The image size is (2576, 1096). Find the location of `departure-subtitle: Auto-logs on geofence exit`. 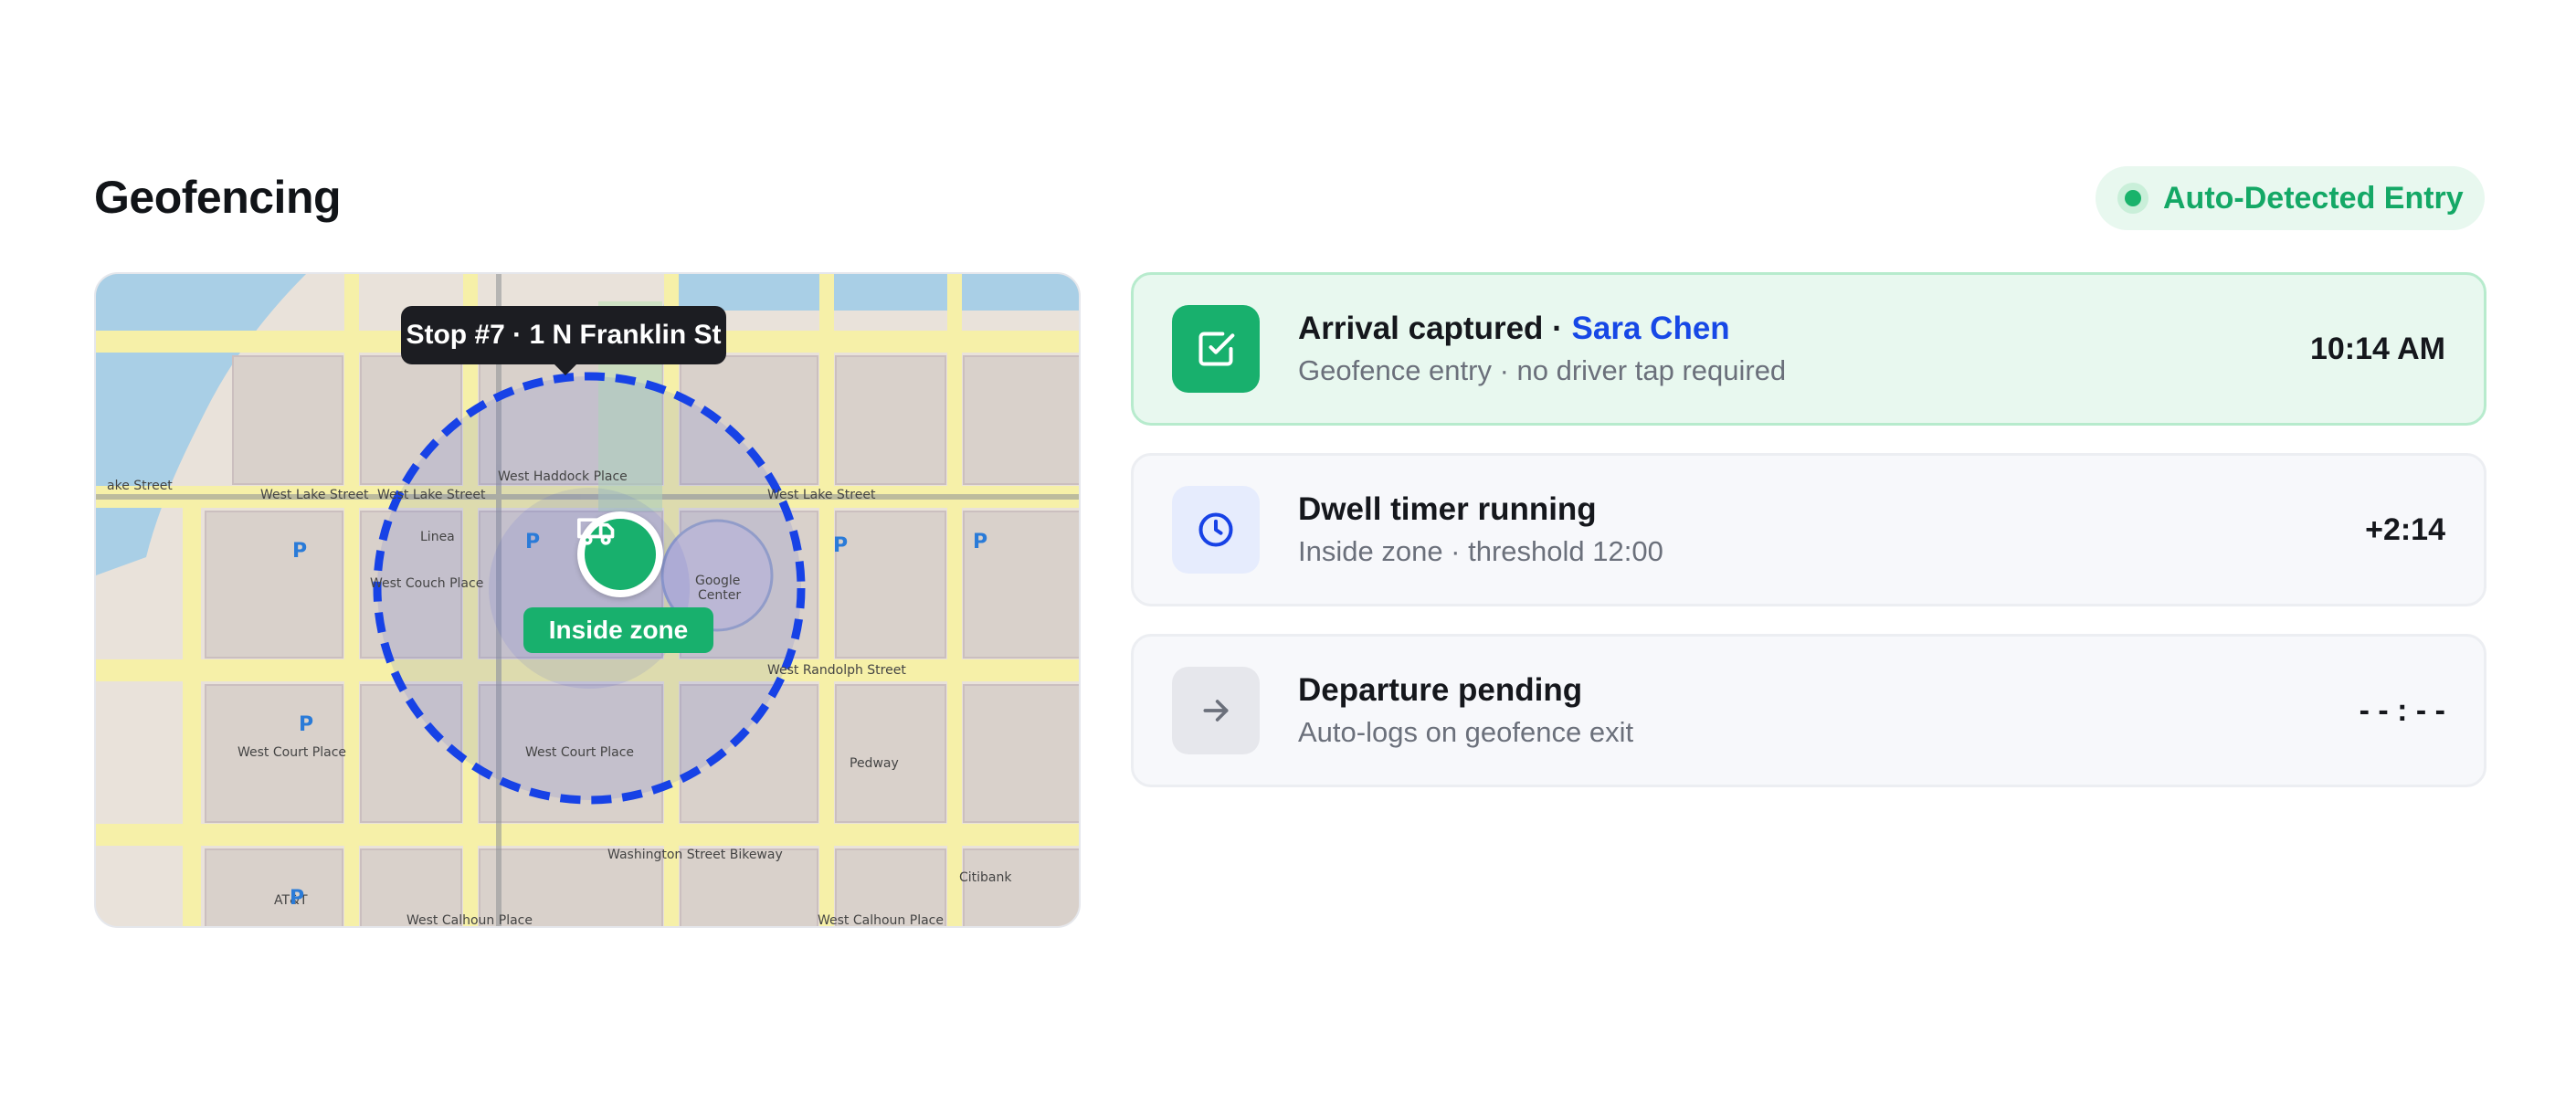

departure-subtitle: Auto-logs on geofence exit is located at coordinates (1466, 732).